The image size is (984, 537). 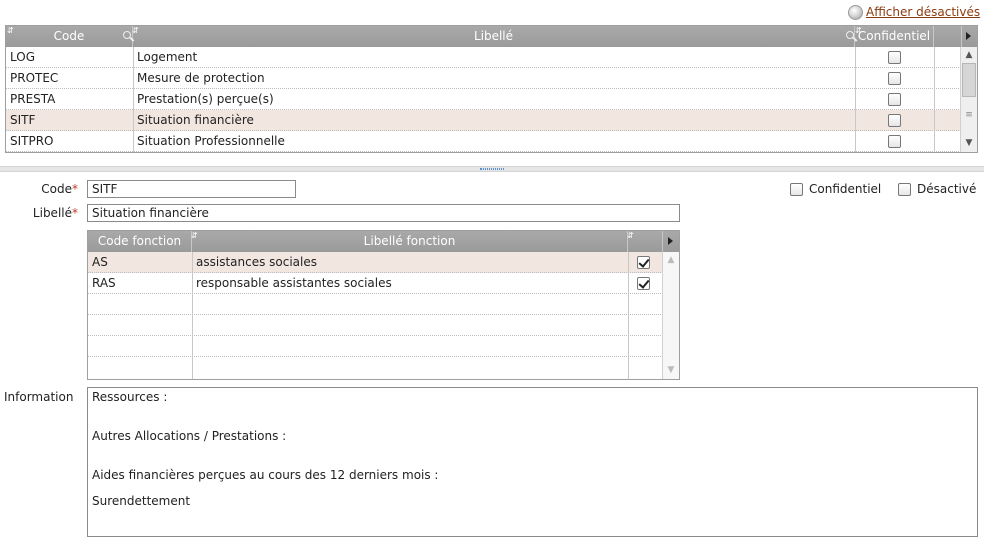 What do you see at coordinates (483, 120) in the screenshot?
I see `table-row-selected: SITF Situation financière` at bounding box center [483, 120].